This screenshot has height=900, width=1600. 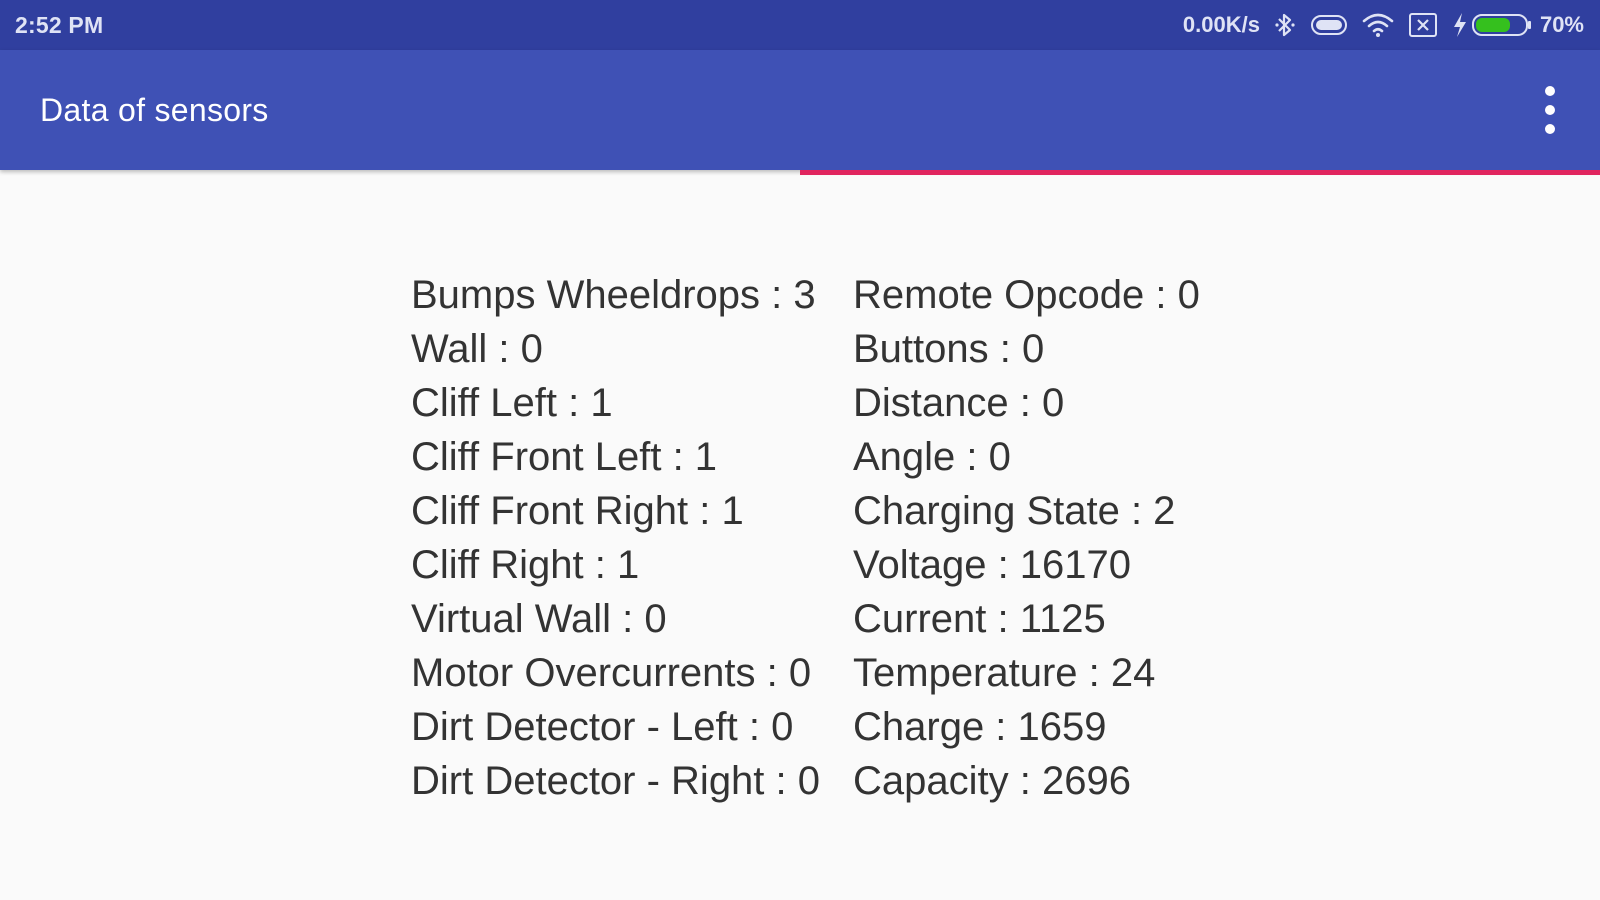 I want to click on sensor-cliff-front-left: Cliff Front Left : 1, so click(x=564, y=457).